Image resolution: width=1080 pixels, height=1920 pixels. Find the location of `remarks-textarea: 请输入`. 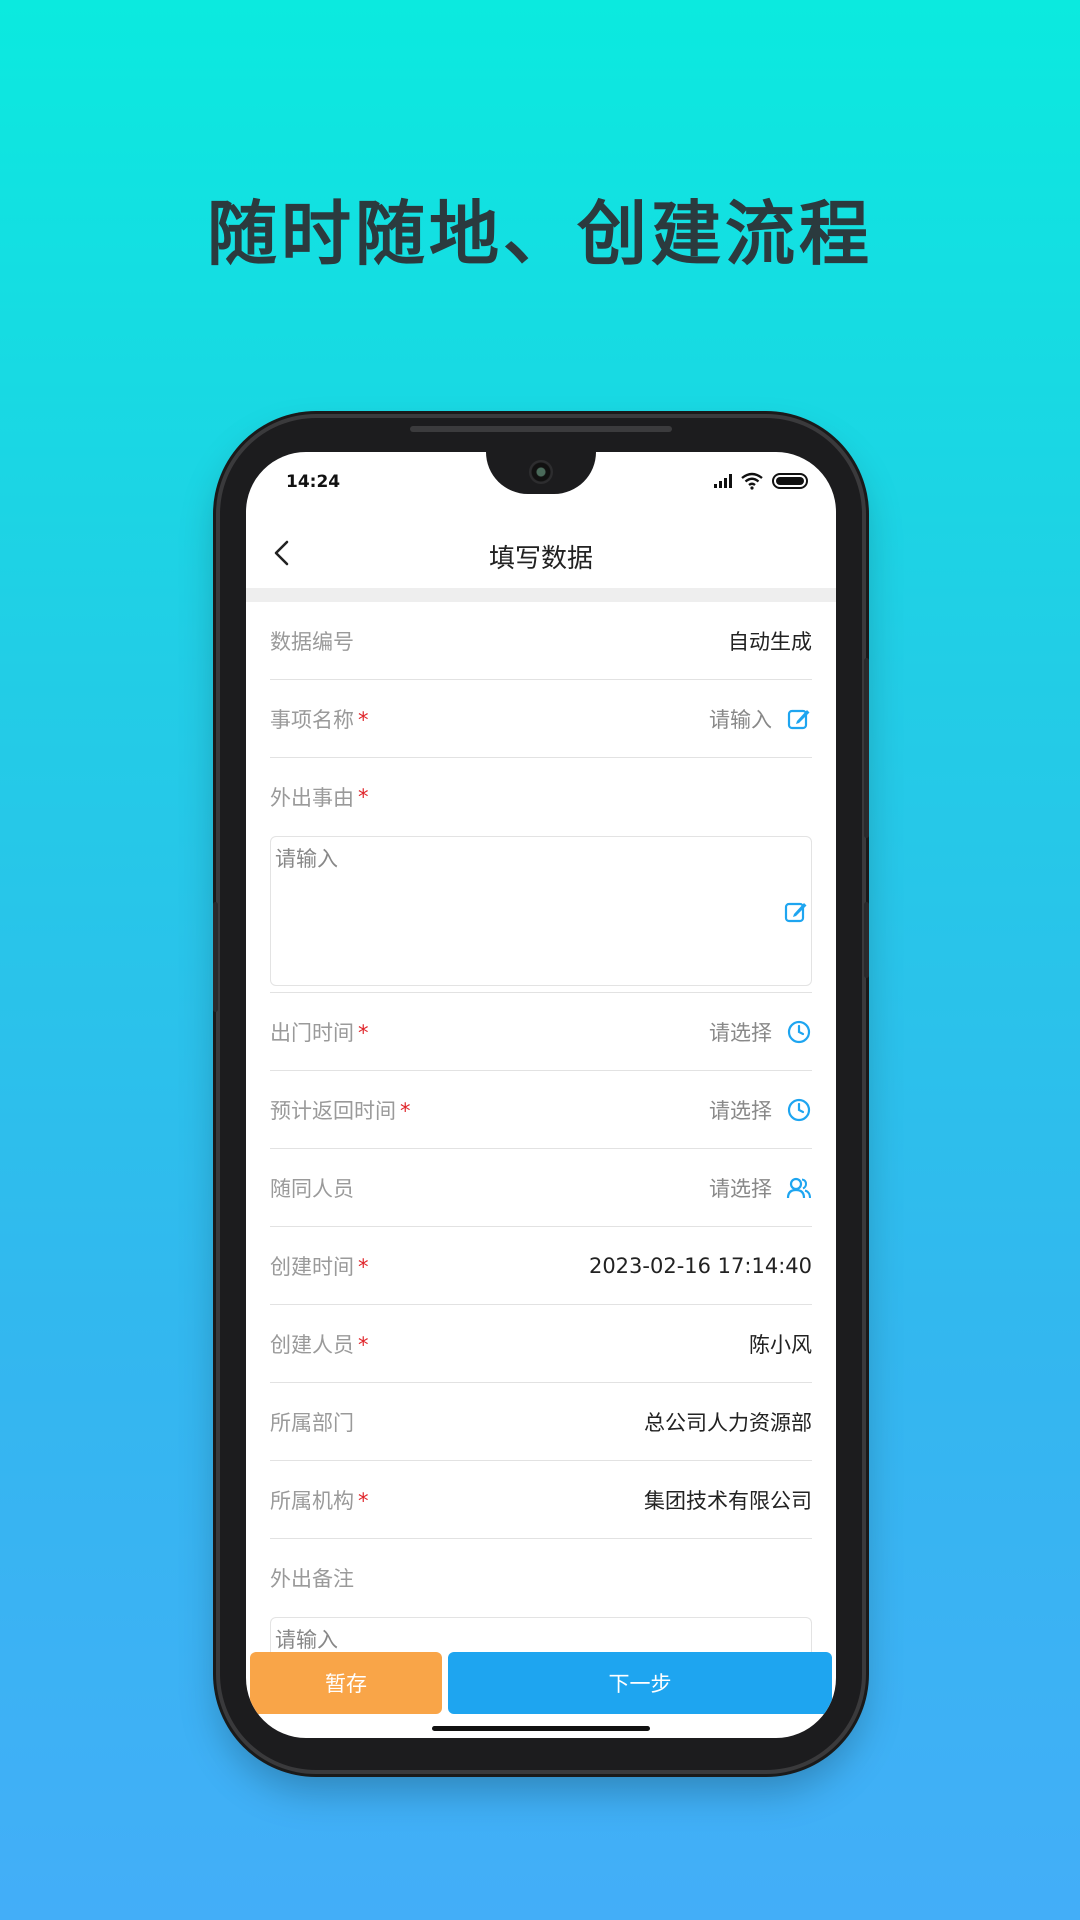

remarks-textarea: 请输入 is located at coordinates (541, 1637).